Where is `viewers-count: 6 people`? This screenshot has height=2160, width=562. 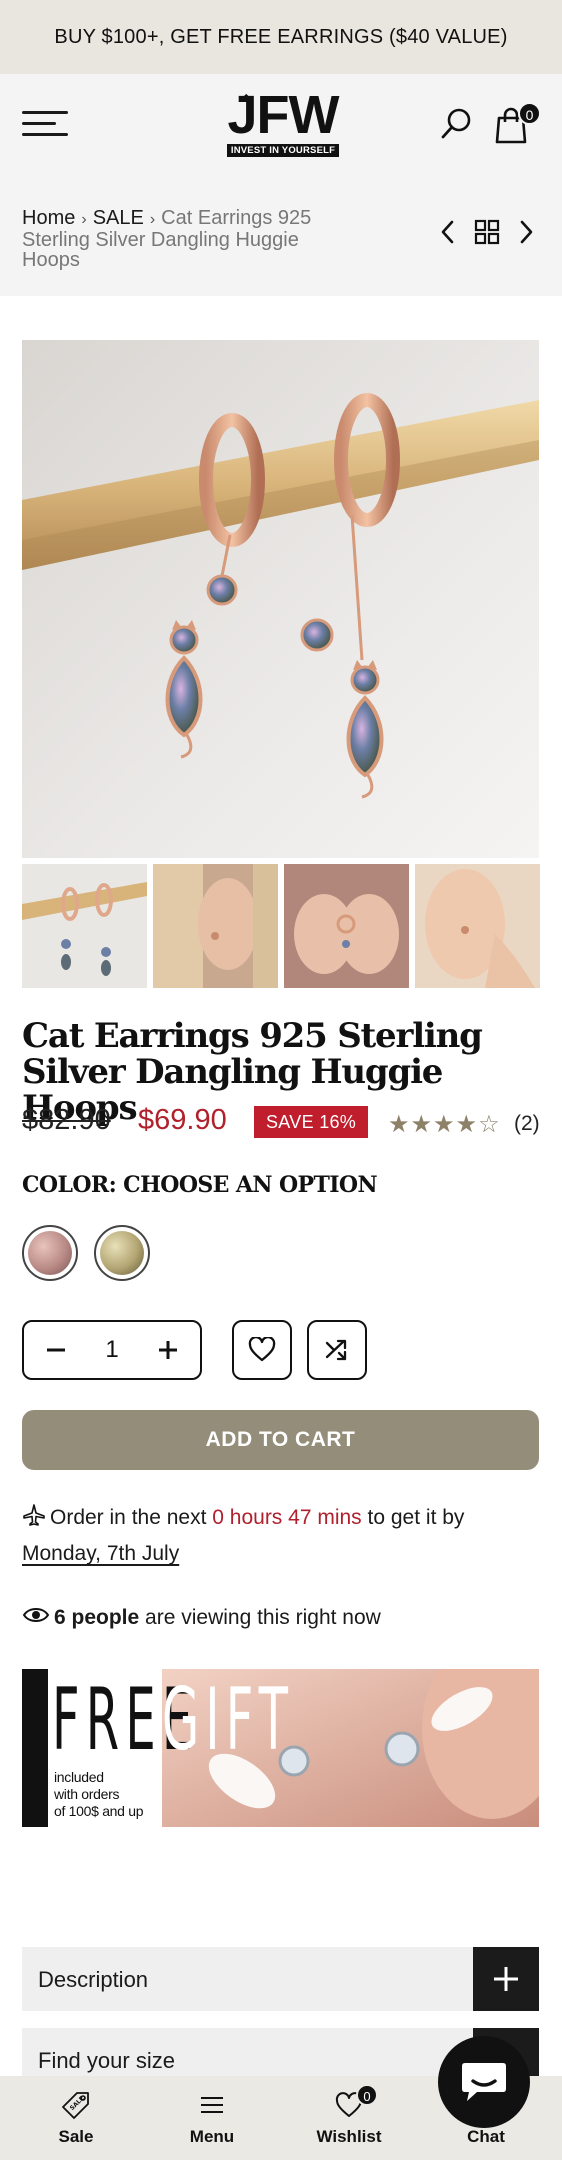
viewers-count: 6 people is located at coordinates (97, 1617).